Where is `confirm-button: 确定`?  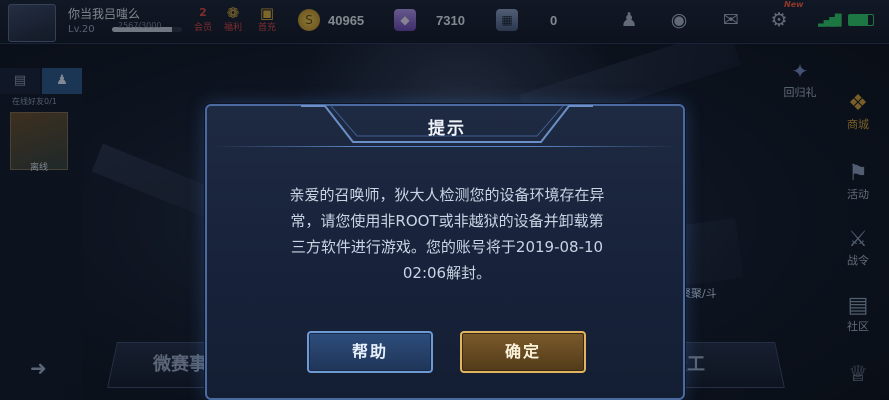 confirm-button: 确定 is located at coordinates (523, 352).